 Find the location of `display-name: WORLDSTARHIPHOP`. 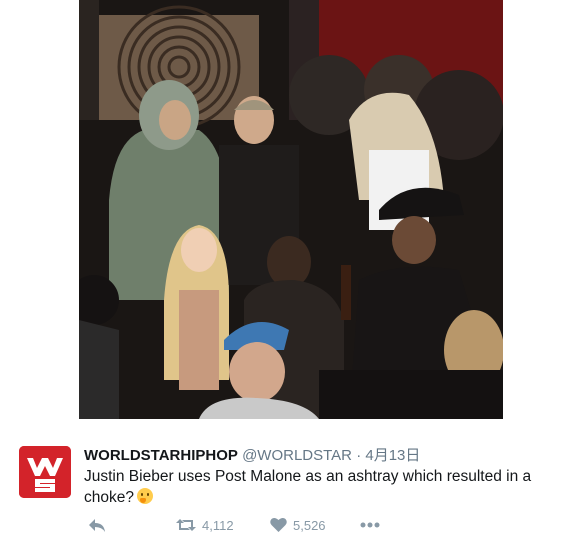

display-name: WORLDSTARHIPHOP is located at coordinates (161, 455).